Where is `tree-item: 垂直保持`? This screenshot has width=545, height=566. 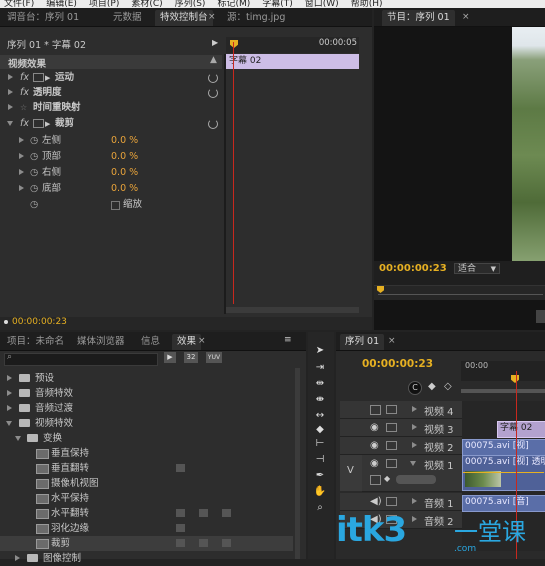
tree-item: 垂直保持 is located at coordinates (146, 453).